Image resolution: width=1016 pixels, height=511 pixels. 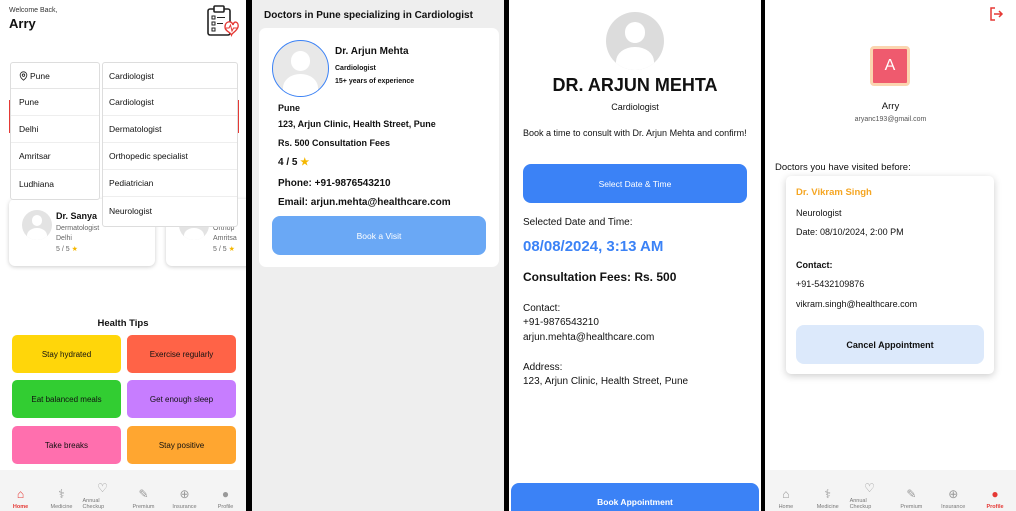 I want to click on doctor-fees: Rs. 500 Consultation Fees, so click(x=334, y=143).